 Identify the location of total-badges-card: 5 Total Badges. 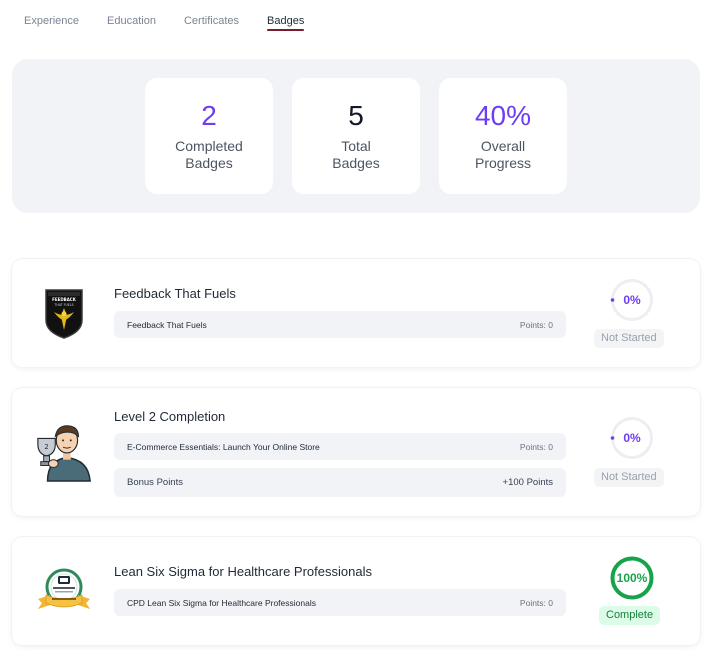
(356, 136).